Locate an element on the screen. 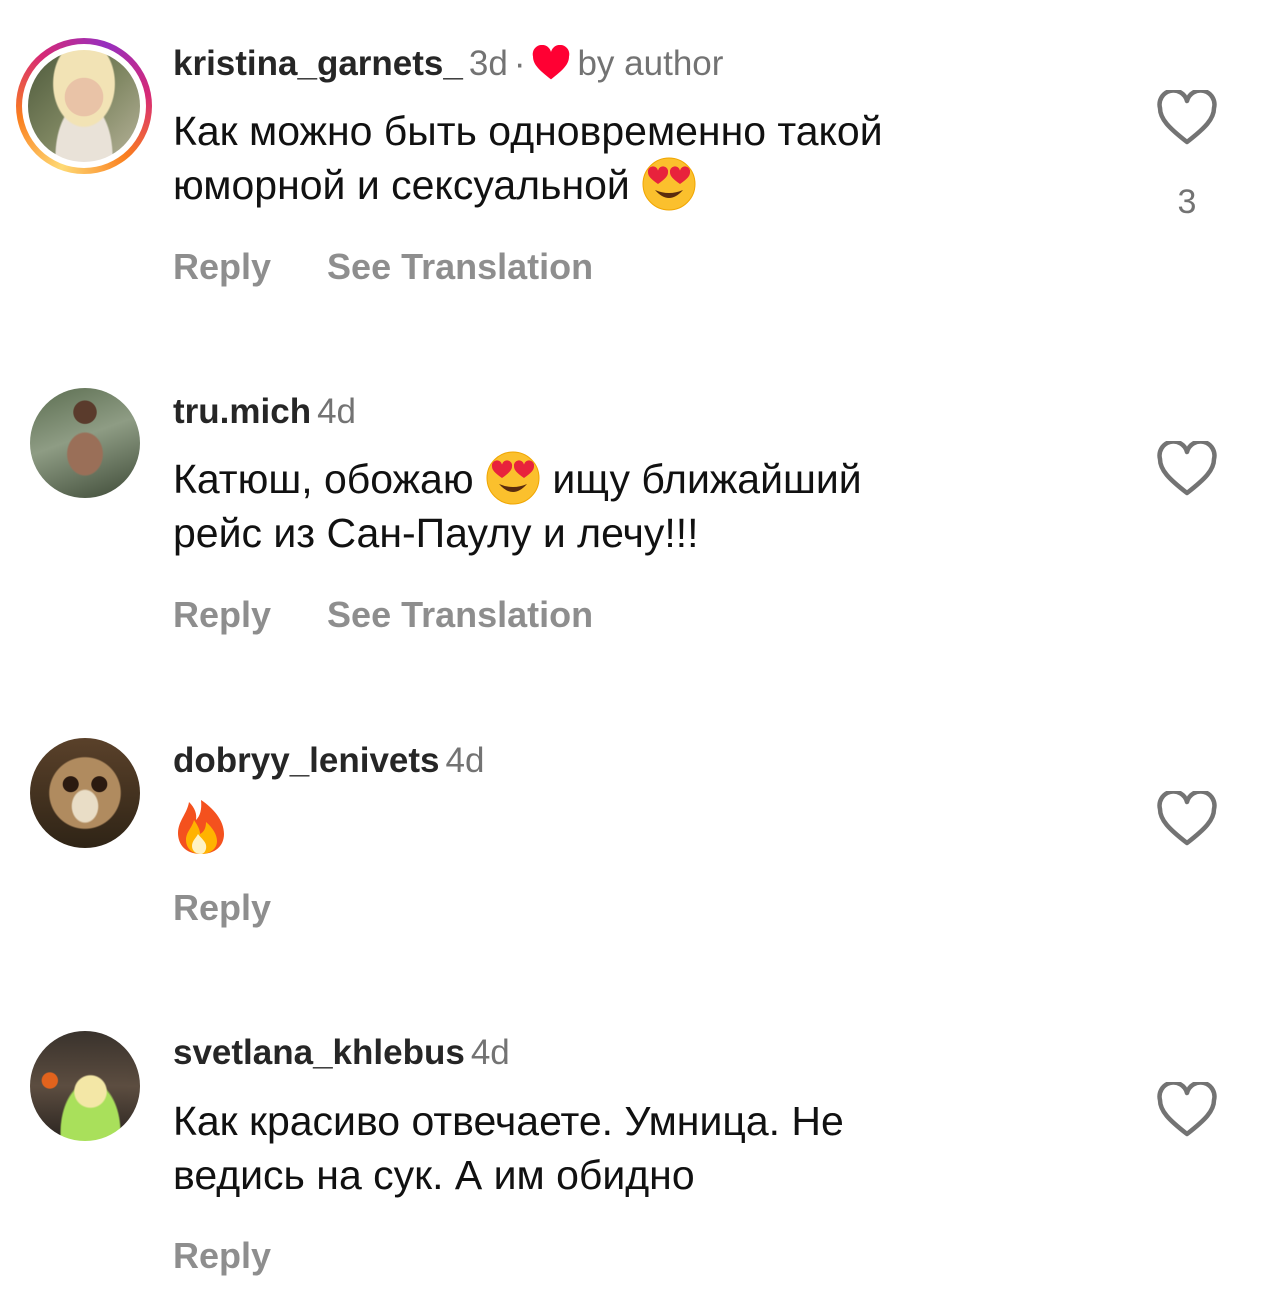  like-count: 3 is located at coordinates (1187, 202).